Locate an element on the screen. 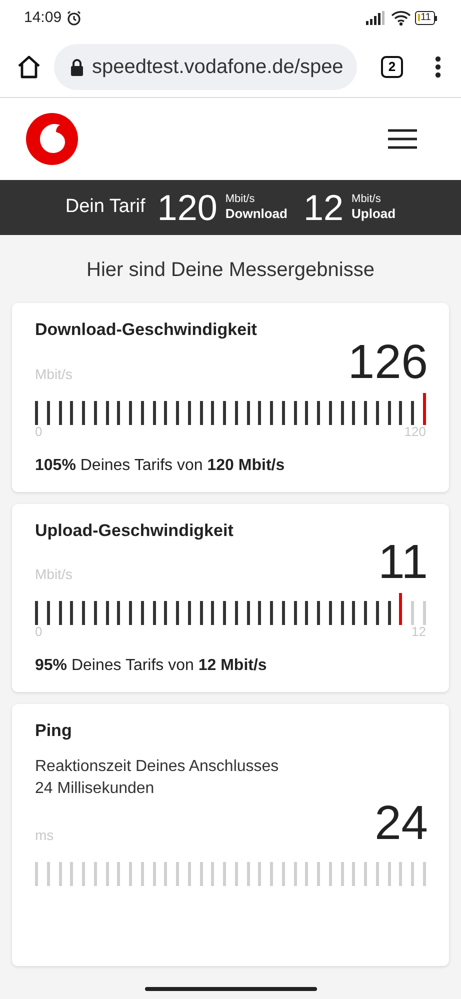 This screenshot has height=999, width=461. summary-text: 95% Deines Tarifs von 12 Mbit/s is located at coordinates (151, 666).